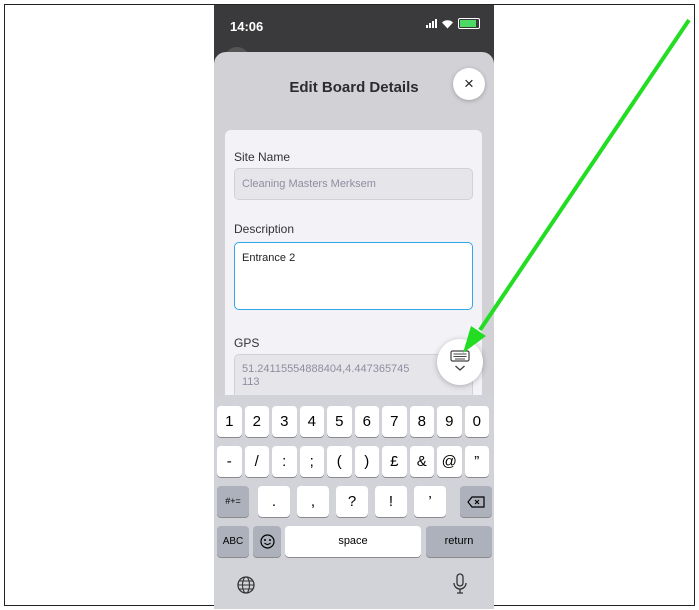 The height and width of the screenshot is (610, 699). What do you see at coordinates (366, 421) in the screenshot?
I see `key-number-5: 6` at bounding box center [366, 421].